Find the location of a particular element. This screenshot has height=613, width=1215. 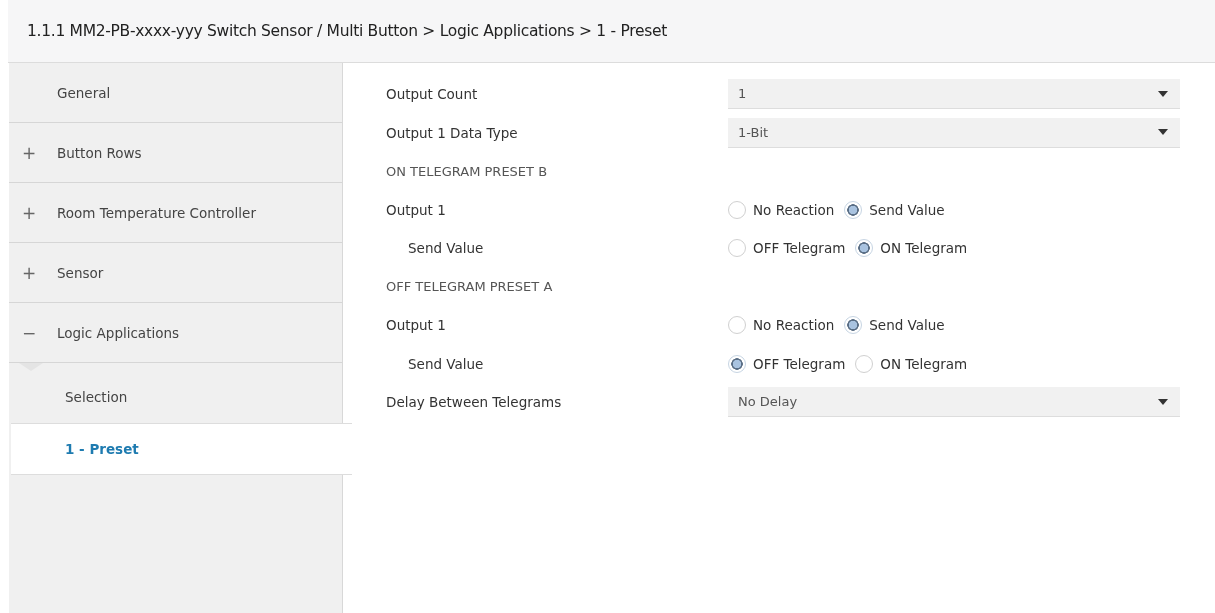

sidebar-item: + Sensor is located at coordinates (175, 273).